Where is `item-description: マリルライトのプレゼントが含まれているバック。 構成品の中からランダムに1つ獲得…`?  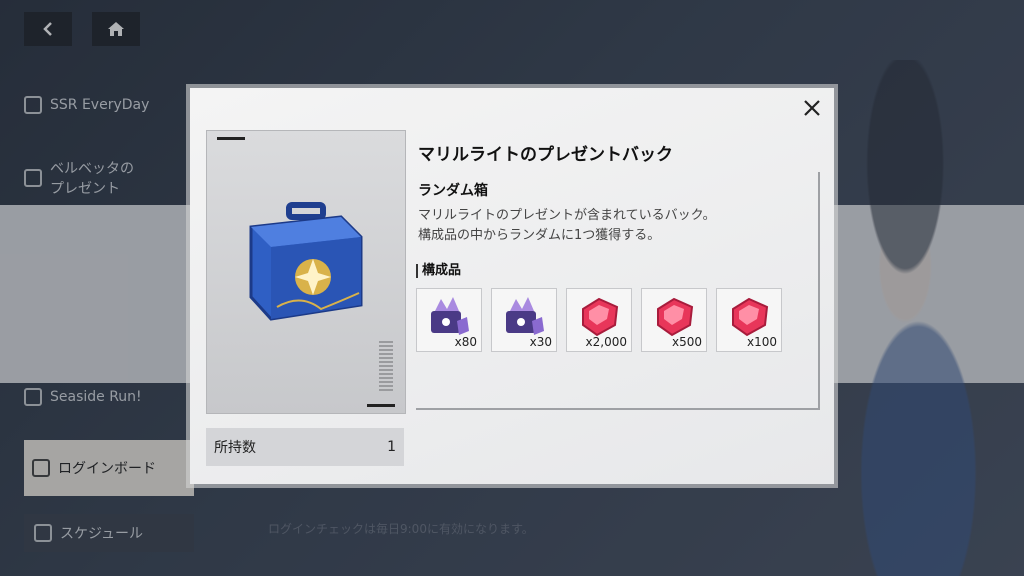
item-description: マリルライトのプレゼントが含まれているバック。 構成品の中からランダムに1つ獲得… is located at coordinates (567, 225).